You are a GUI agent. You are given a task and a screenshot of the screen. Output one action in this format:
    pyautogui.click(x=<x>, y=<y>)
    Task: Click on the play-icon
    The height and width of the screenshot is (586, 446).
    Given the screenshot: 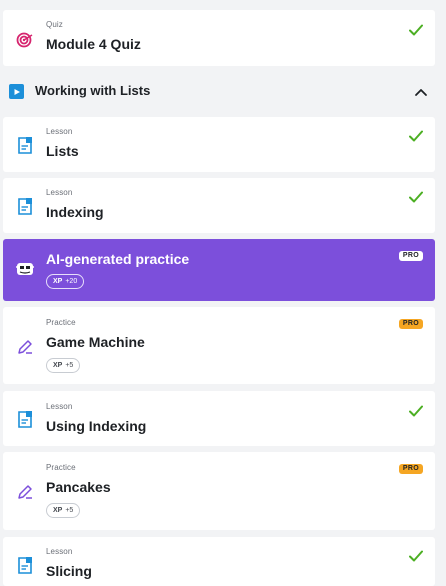 What is the action you would take?
    pyautogui.click(x=16, y=91)
    